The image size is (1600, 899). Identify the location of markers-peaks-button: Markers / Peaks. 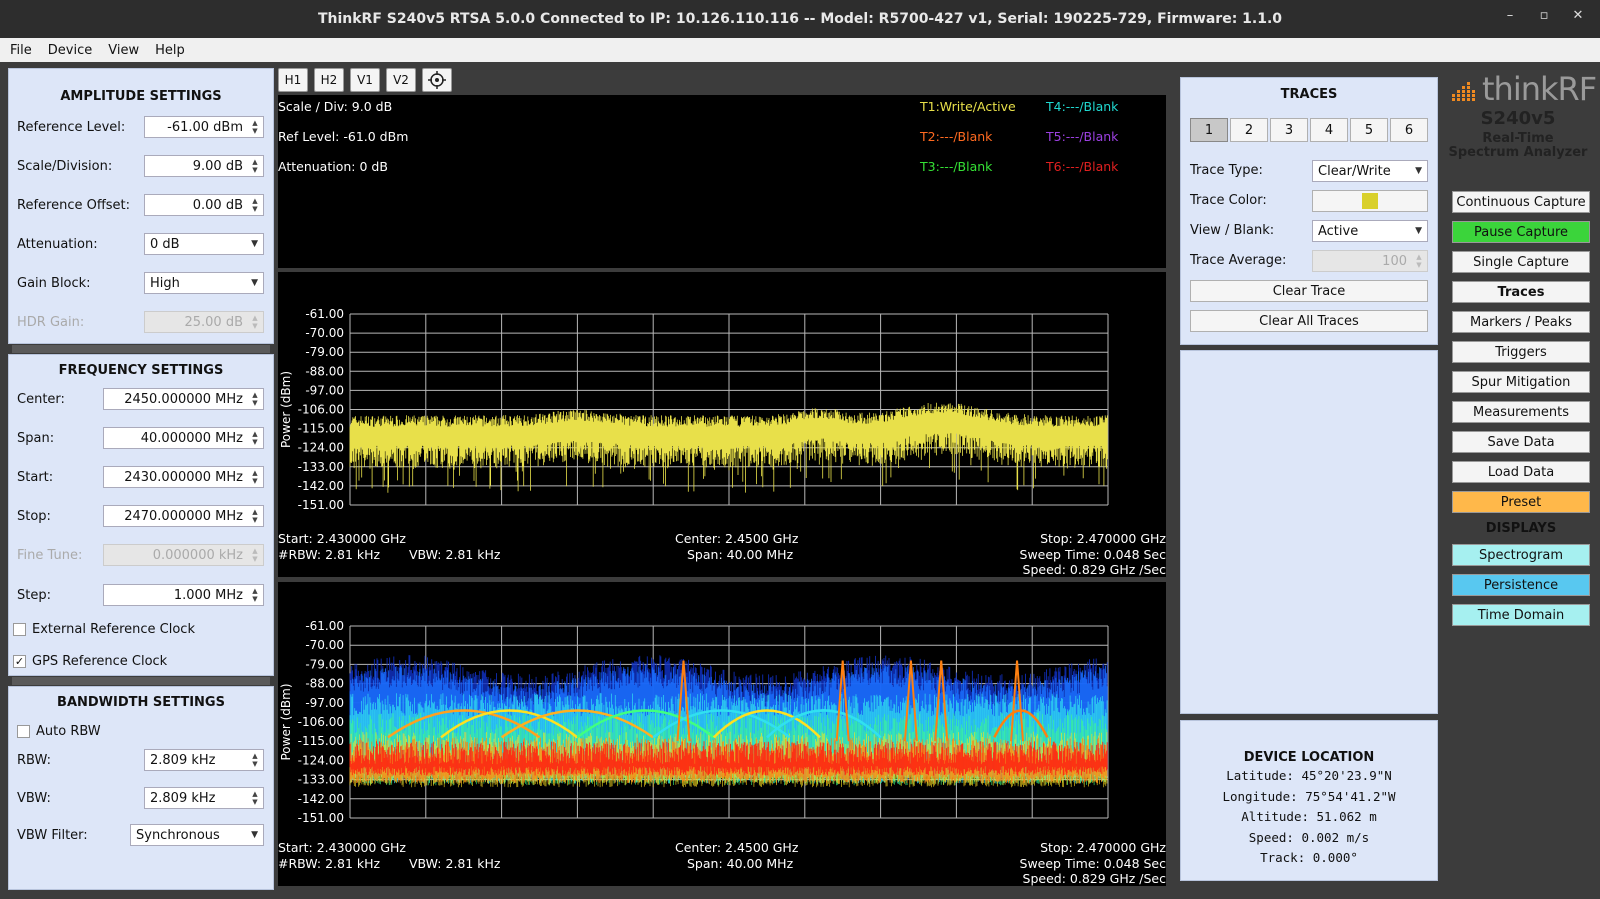
(1521, 322).